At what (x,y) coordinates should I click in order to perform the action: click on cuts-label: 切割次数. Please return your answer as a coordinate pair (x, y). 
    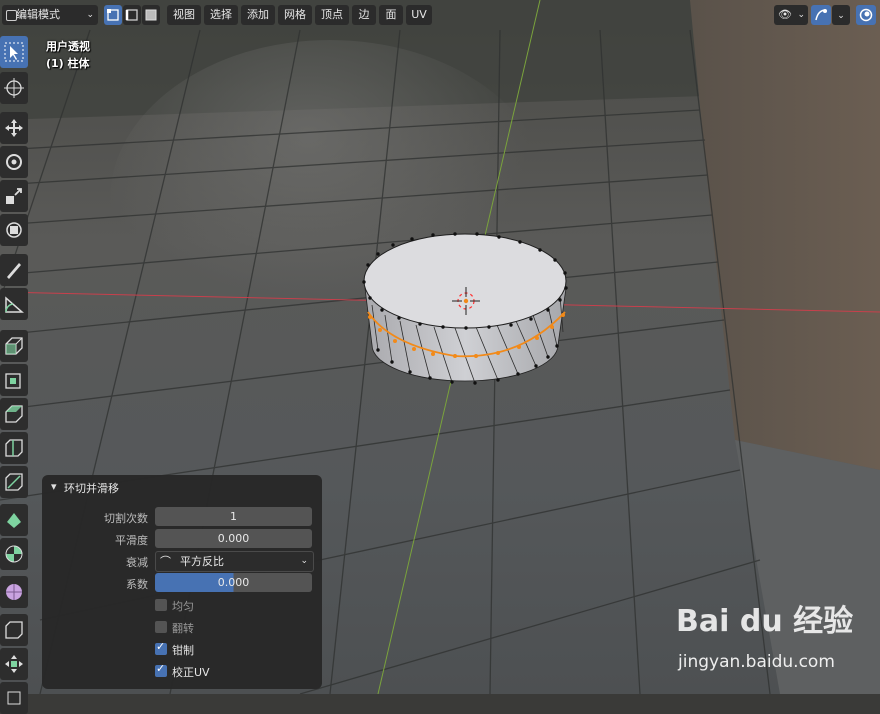
    Looking at the image, I should click on (126, 518).